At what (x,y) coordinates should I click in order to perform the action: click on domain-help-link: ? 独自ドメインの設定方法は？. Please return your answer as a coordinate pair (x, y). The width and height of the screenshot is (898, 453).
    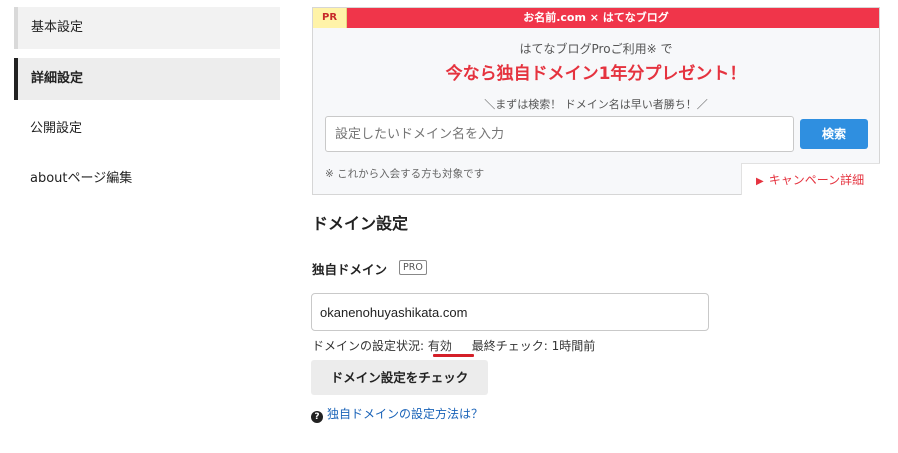
    Looking at the image, I should click on (397, 414).